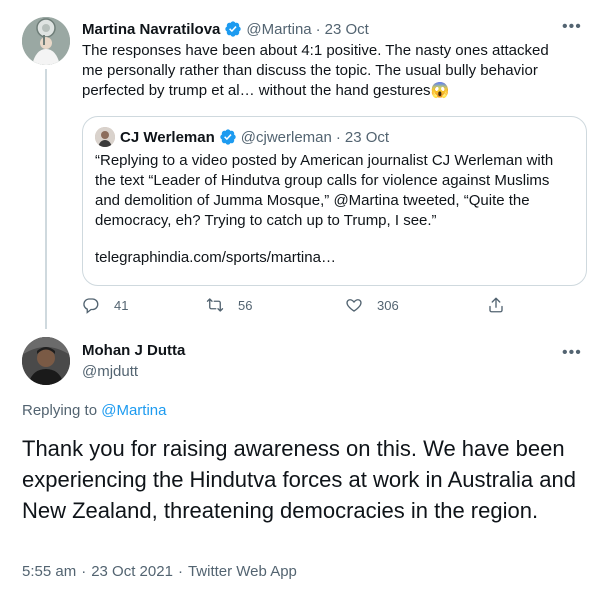 The height and width of the screenshot is (595, 590). Describe the element at coordinates (367, 137) in the screenshot. I see `quoted-tweet-date: 23 Oct` at that location.